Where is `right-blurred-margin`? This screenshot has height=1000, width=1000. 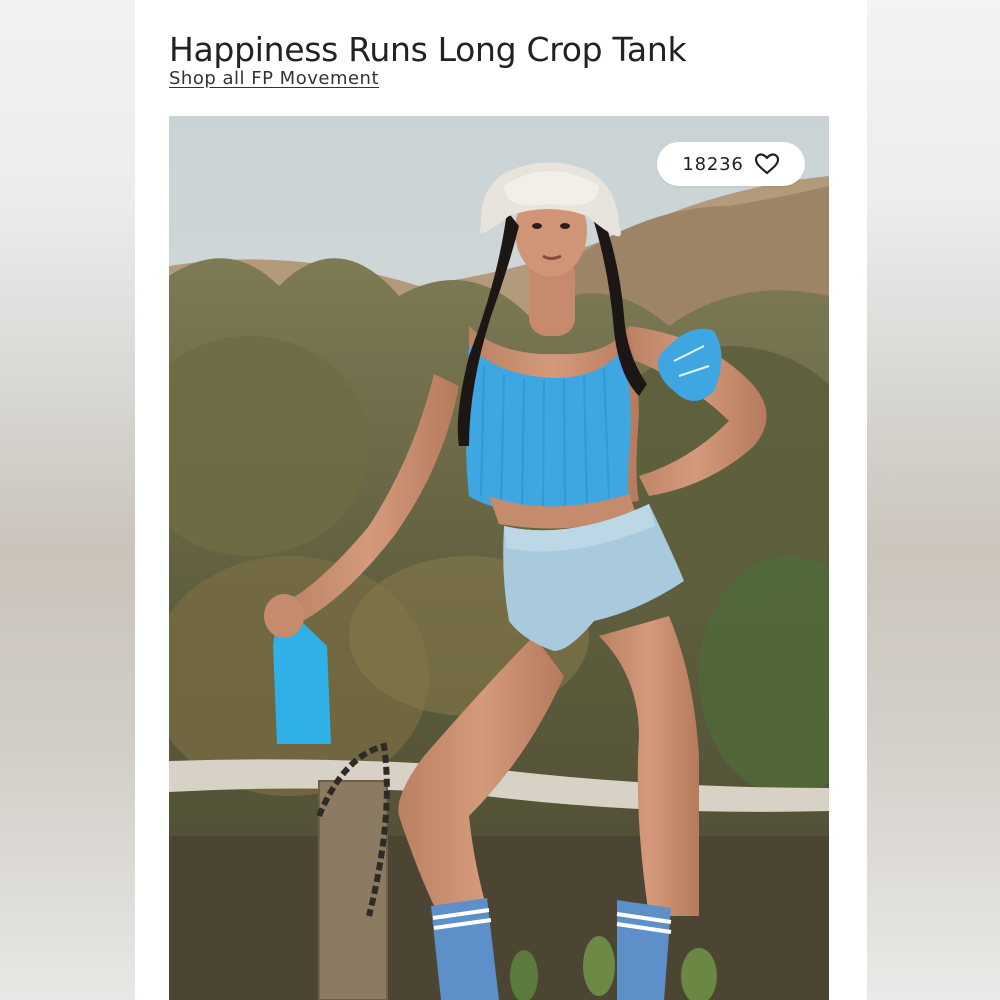
right-blurred-margin is located at coordinates (933, 500).